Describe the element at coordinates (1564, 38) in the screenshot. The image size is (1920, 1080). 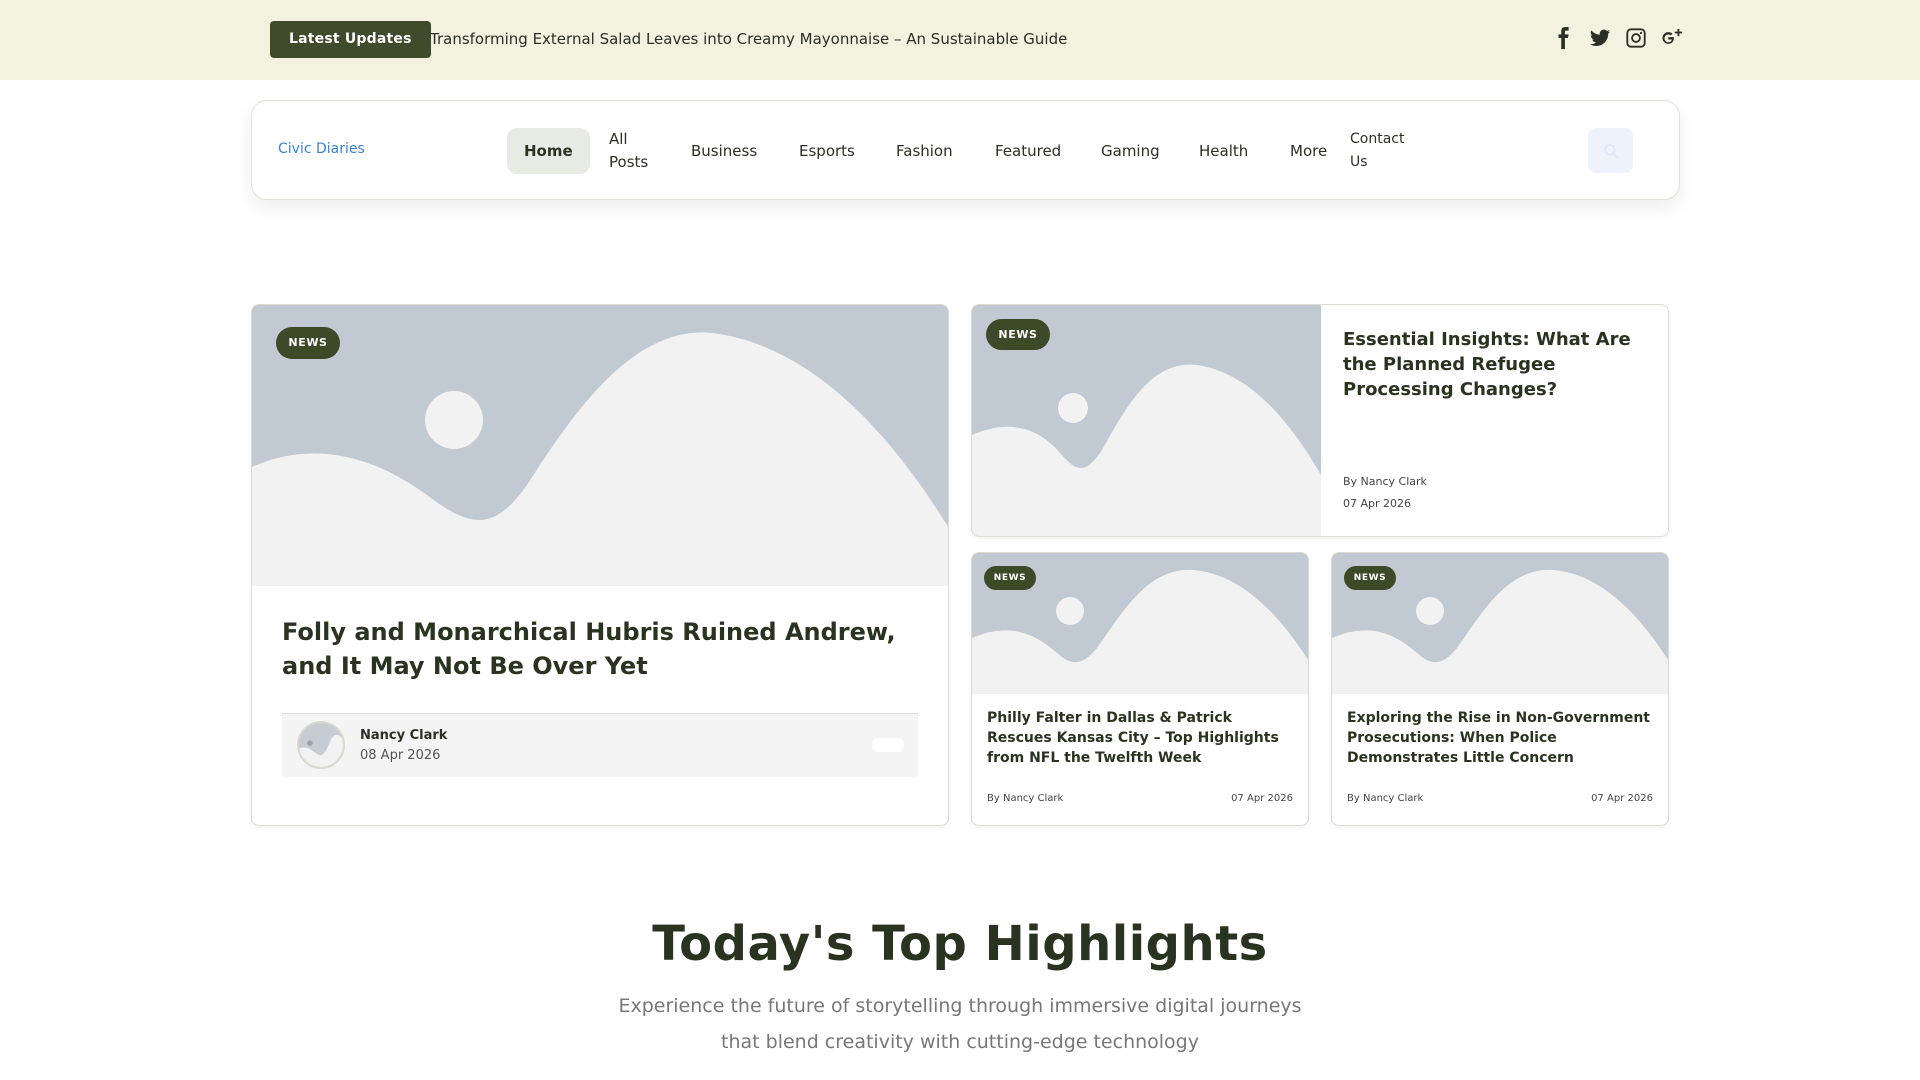
I see `facebook-icon` at that location.